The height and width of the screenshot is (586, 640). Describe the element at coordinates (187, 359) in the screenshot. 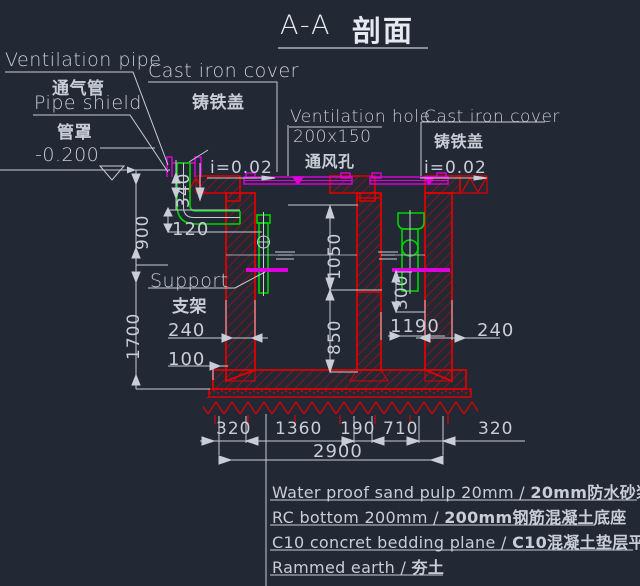

I see `dim-horizontal-100: 100` at that location.